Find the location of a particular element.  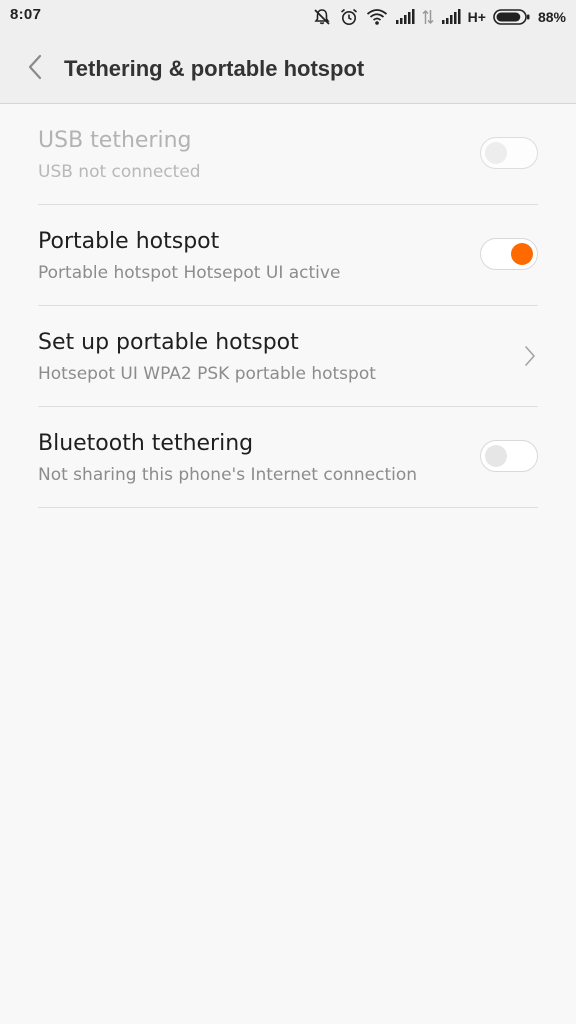

status-time: 8:07 is located at coordinates (26, 14).